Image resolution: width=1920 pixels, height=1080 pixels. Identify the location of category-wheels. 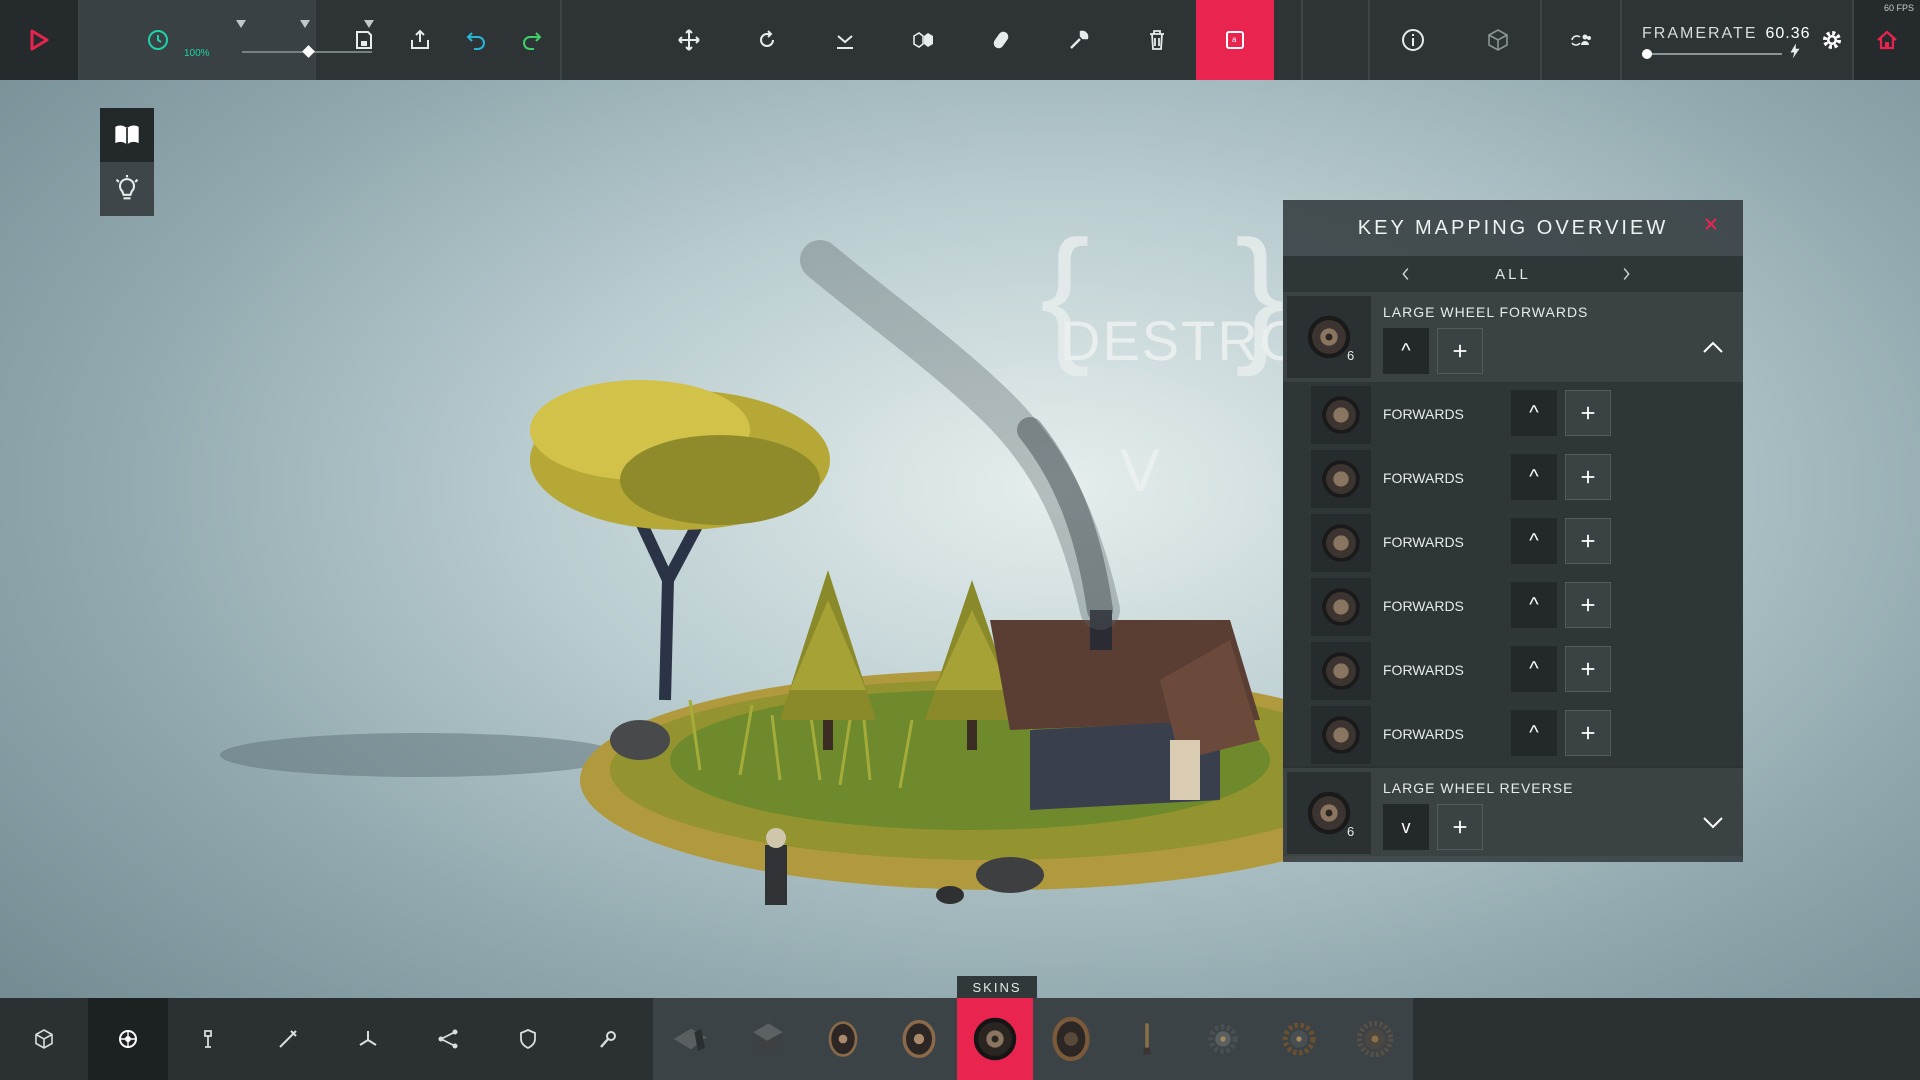
(128, 1039).